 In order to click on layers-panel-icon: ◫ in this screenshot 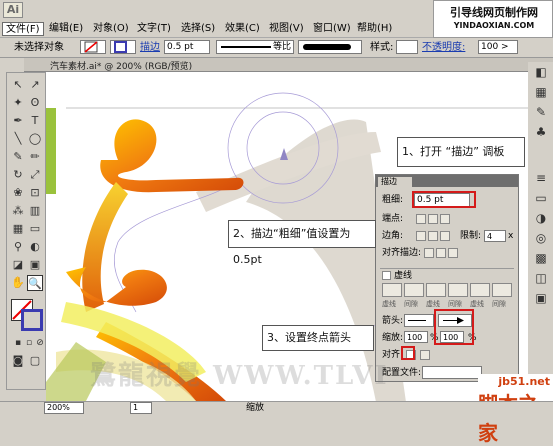, I will do `click(541, 278)`.